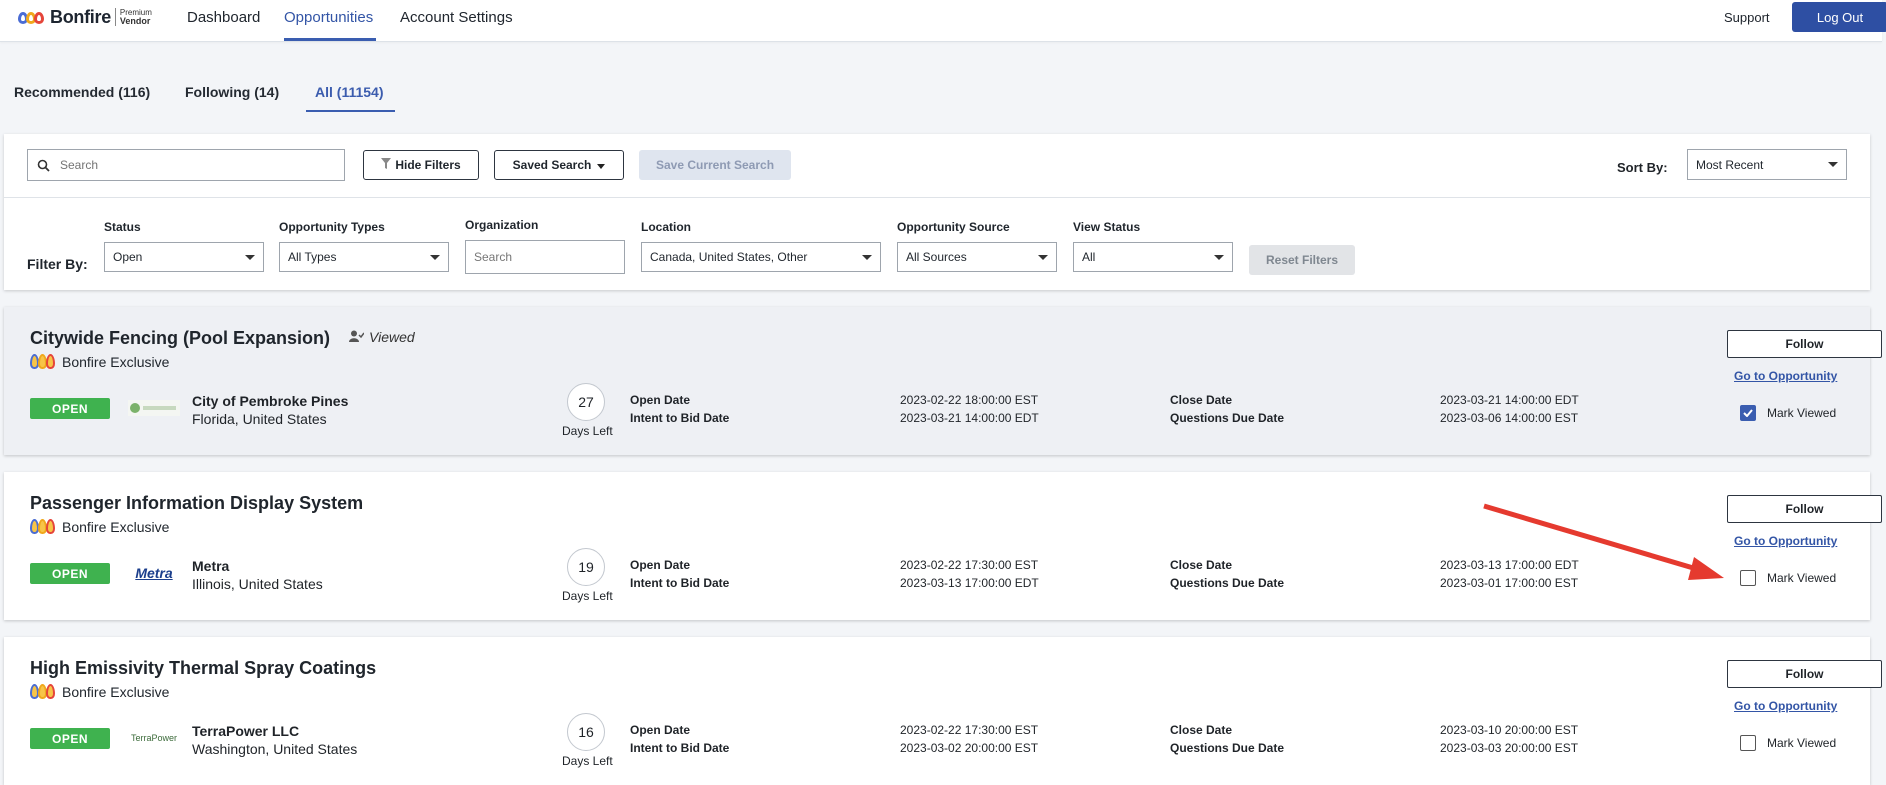  Describe the element at coordinates (729, 257) in the screenshot. I see `location-value: Canada, United States, Other` at that location.